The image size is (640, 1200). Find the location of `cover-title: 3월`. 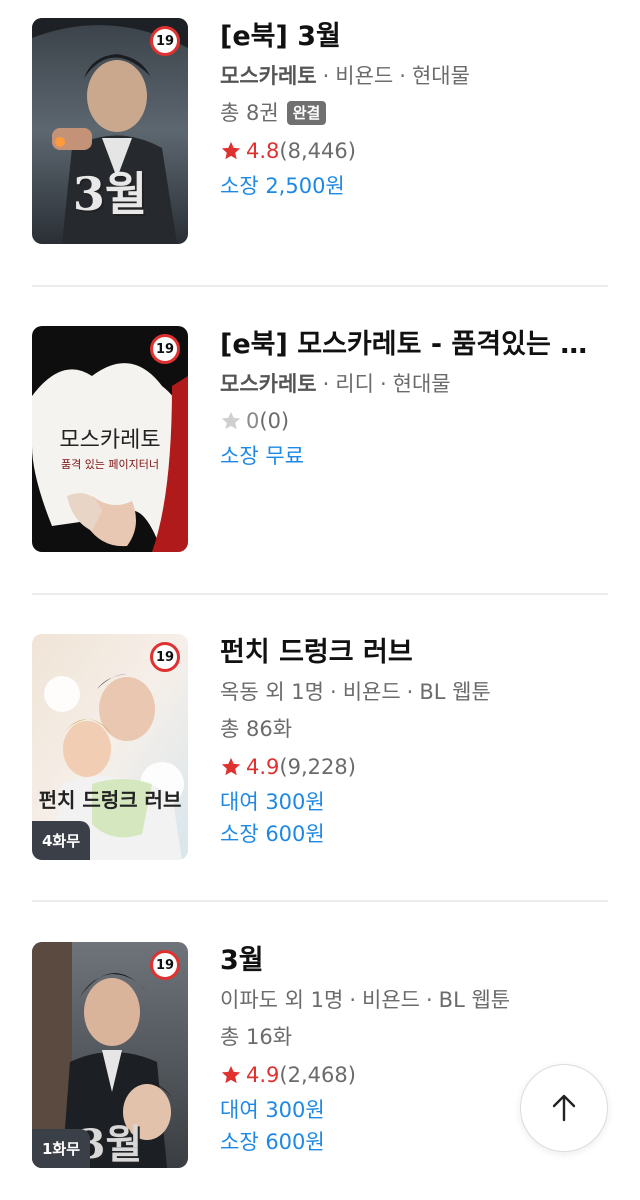

cover-title: 3월 is located at coordinates (110, 194).